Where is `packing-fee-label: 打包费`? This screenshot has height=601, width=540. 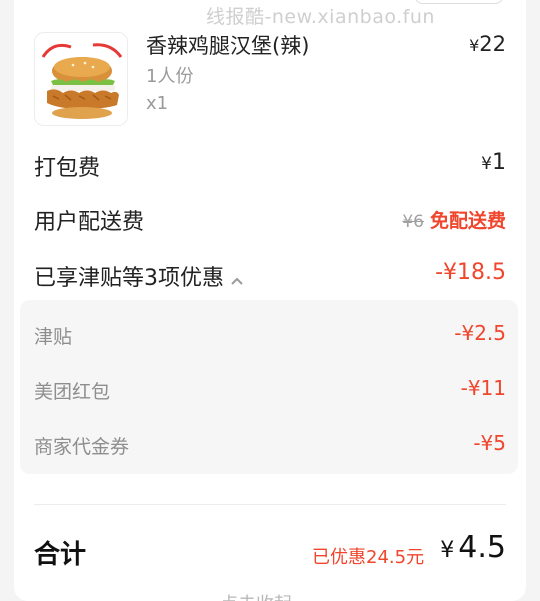
packing-fee-label: 打包费 is located at coordinates (67, 168).